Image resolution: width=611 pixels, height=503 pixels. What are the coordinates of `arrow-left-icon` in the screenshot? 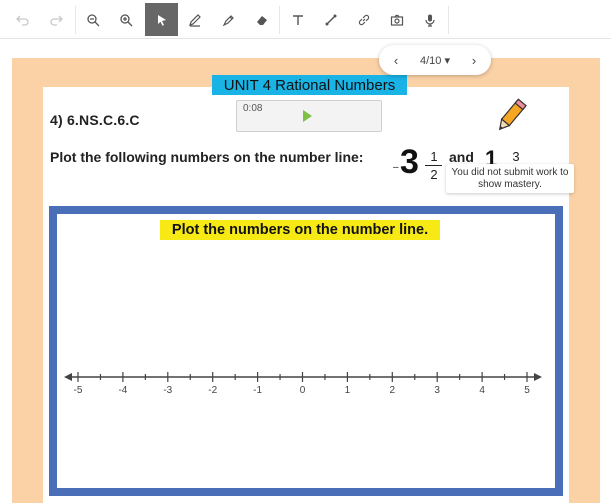 It's located at (68, 377).